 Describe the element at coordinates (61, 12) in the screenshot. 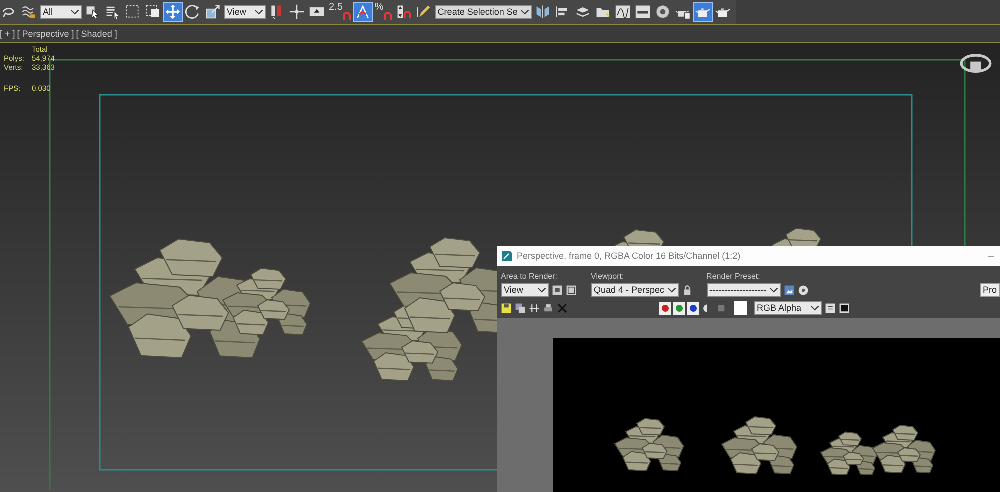

I see `selection-dropdown: All` at that location.